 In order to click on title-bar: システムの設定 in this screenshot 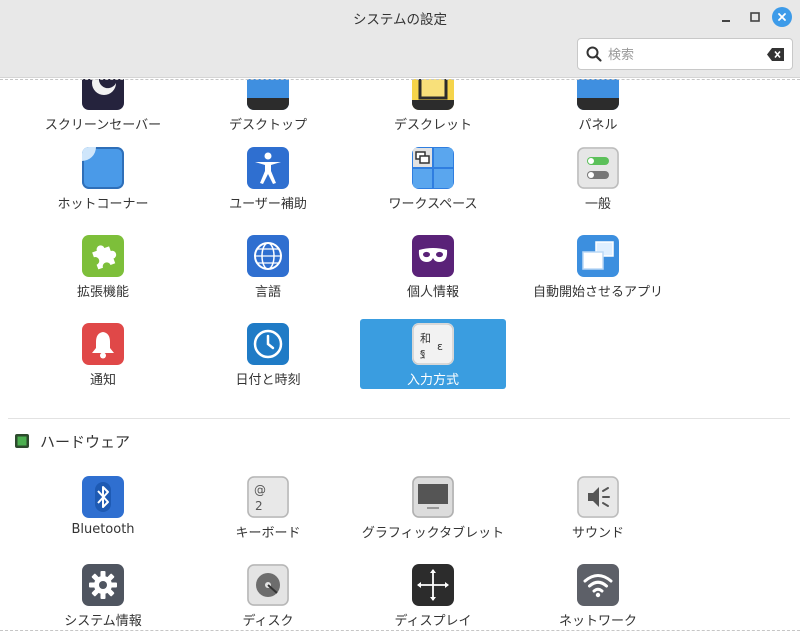, I will do `click(400, 39)`.